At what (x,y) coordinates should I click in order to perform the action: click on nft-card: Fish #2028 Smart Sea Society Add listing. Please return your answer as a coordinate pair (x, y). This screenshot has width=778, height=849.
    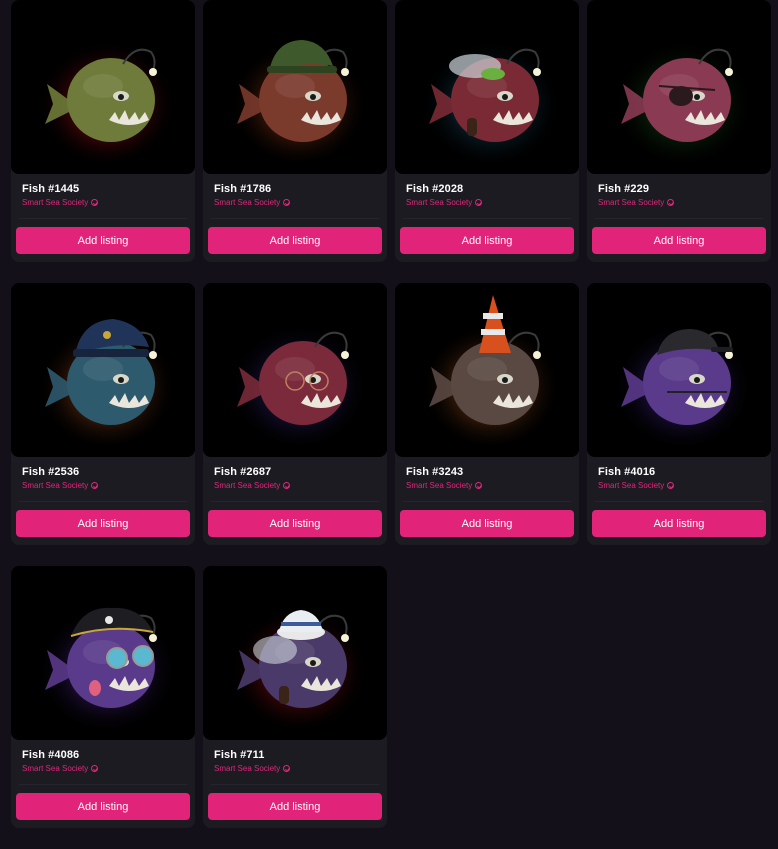
    Looking at the image, I should click on (487, 131).